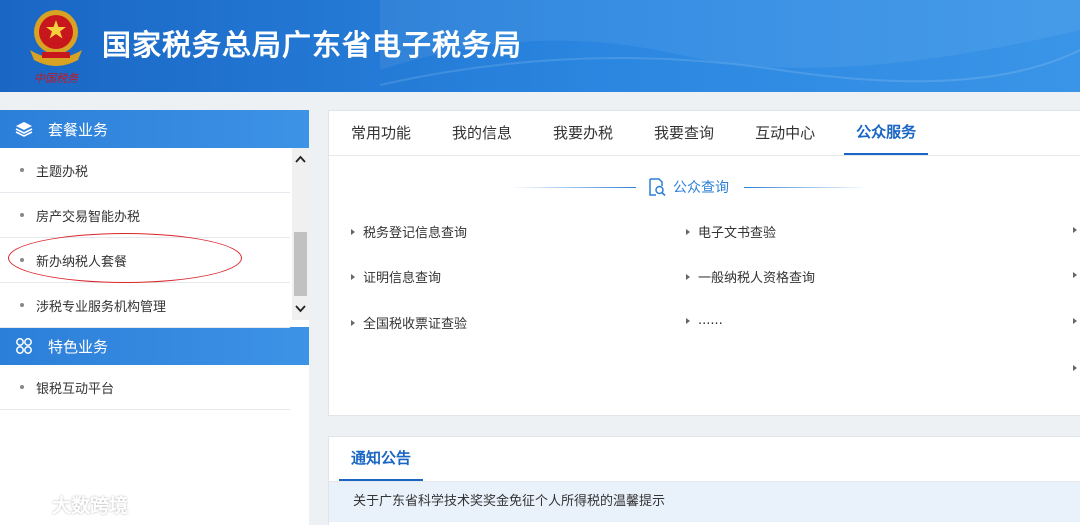 Image resolution: width=1080 pixels, height=525 pixels. I want to click on grid-circles-icon, so click(24, 346).